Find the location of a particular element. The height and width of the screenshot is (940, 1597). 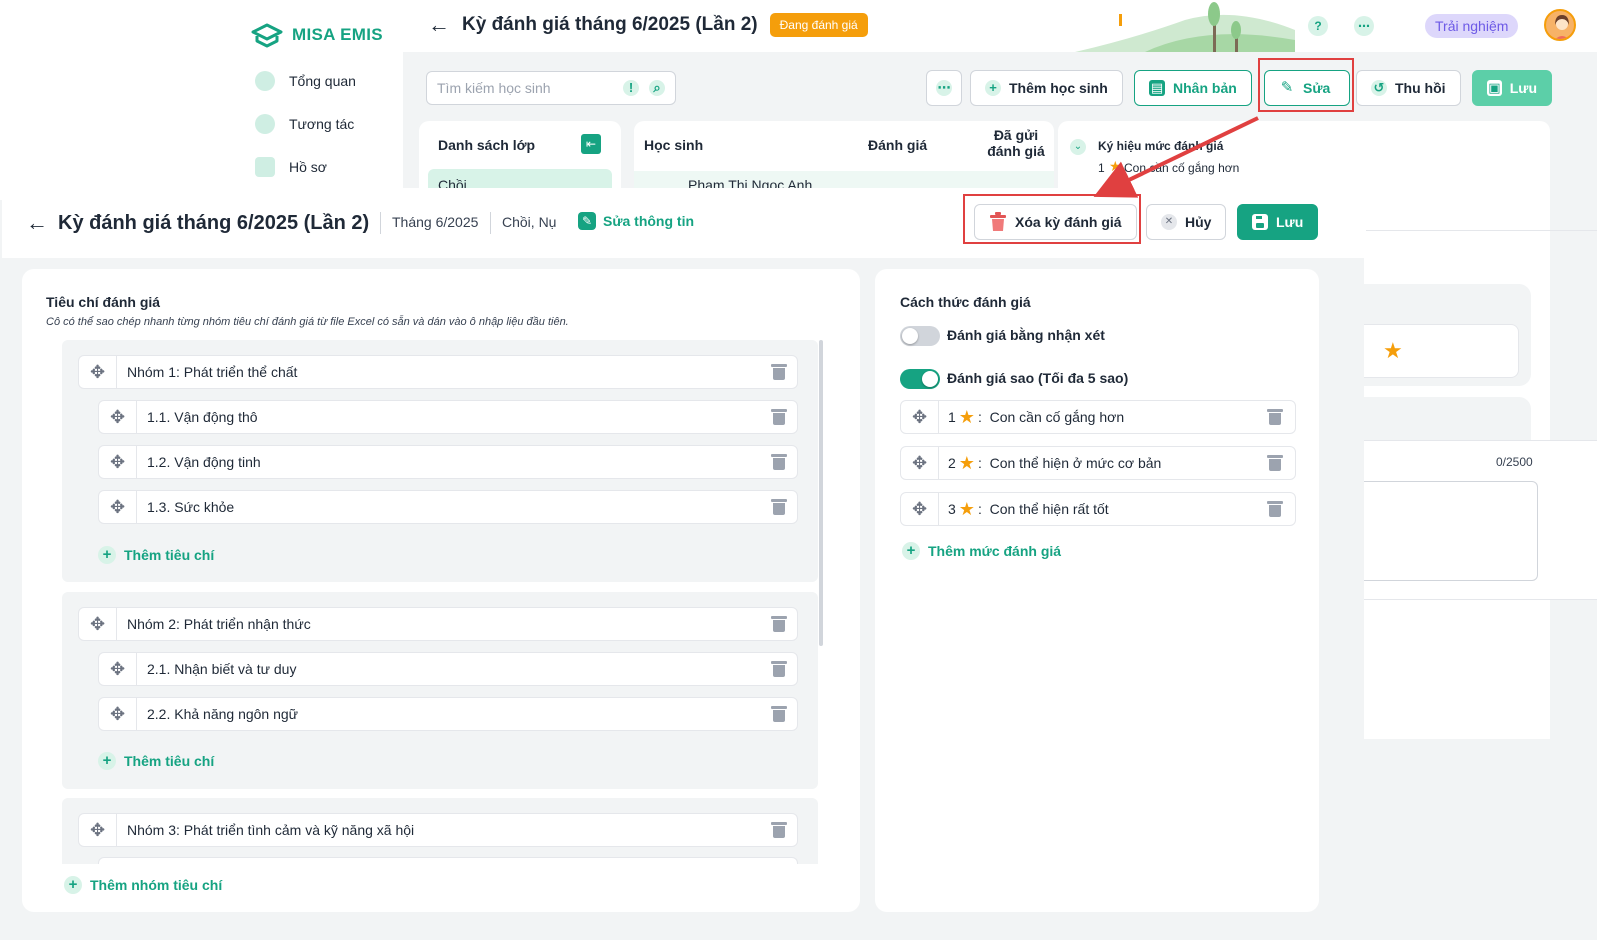

annotation-arrow-icon is located at coordinates (1176, 157).